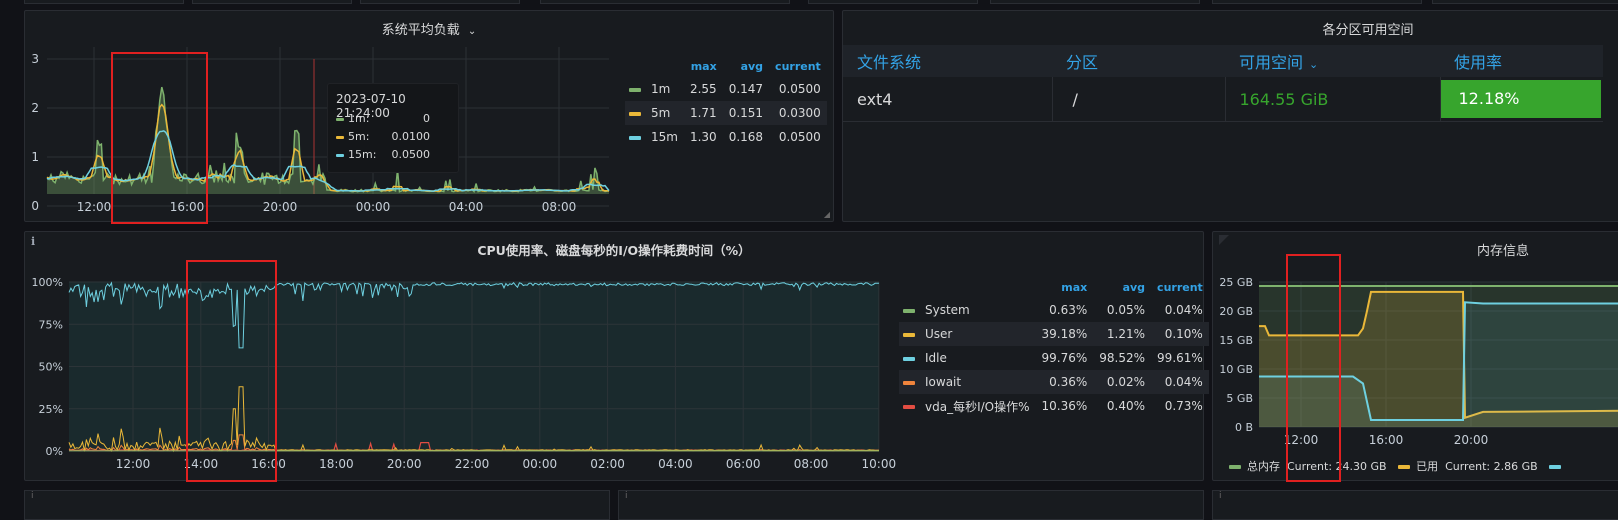 Image resolution: width=1618 pixels, height=520 pixels. Describe the element at coordinates (1236, 369) in the screenshot. I see `y-tick-label: 10 GB` at that location.